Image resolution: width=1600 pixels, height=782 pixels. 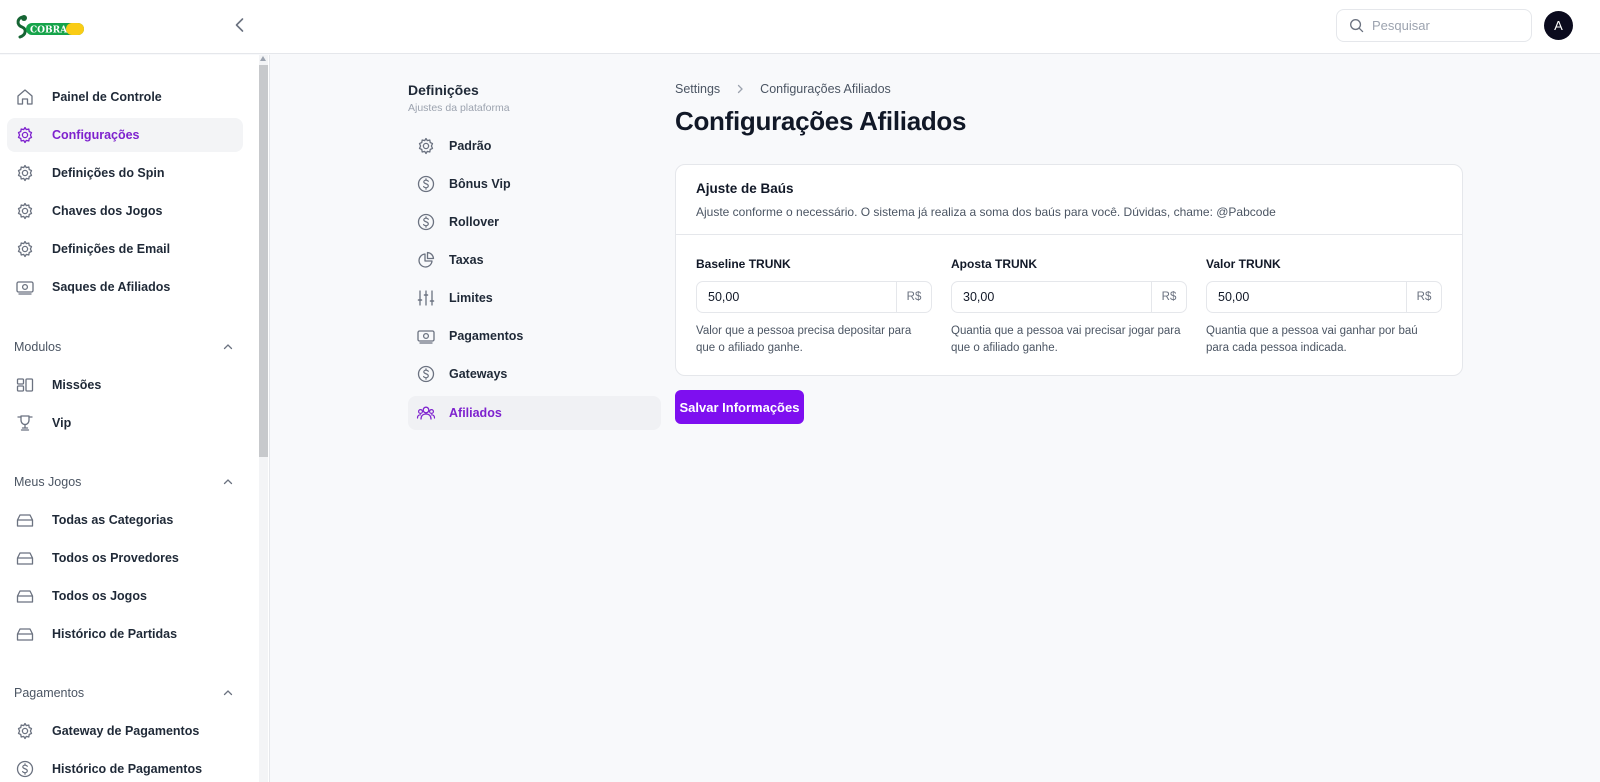 I want to click on sidebar-item-label: Todas as Categorias, so click(x=113, y=520).